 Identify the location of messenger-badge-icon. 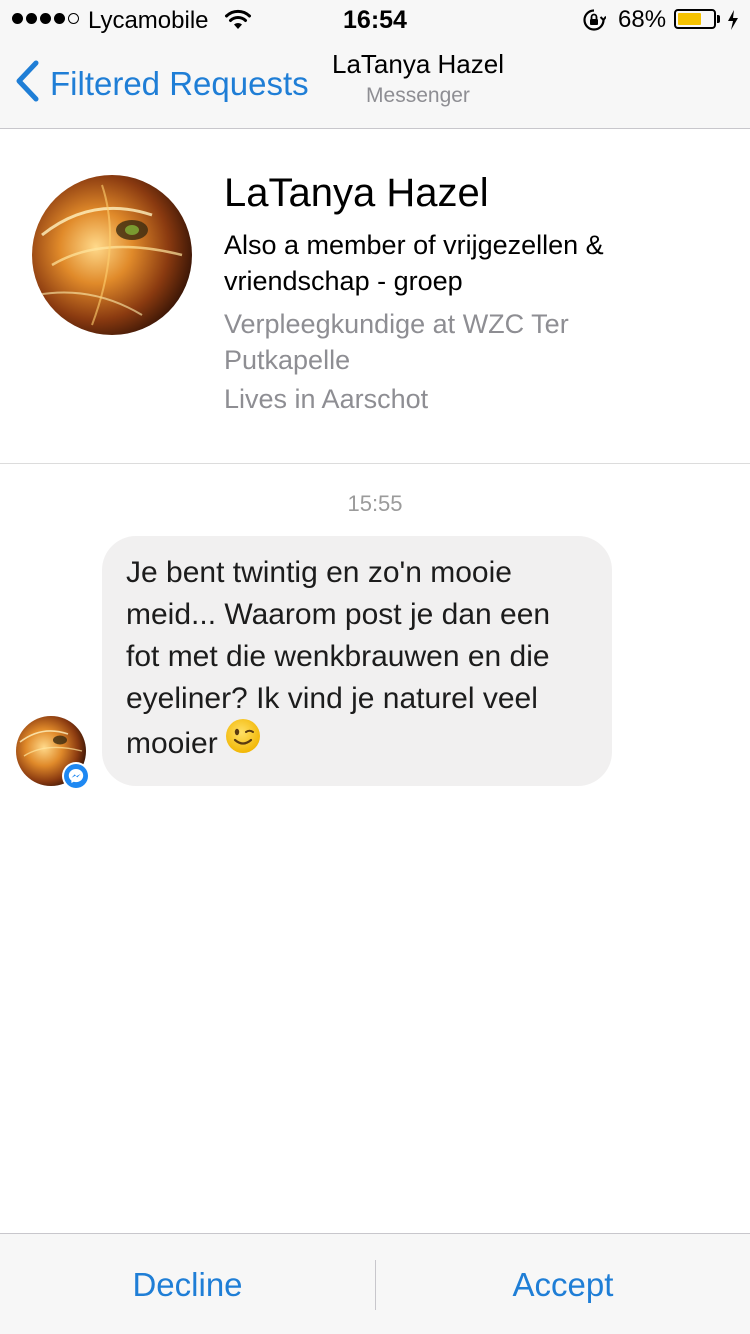
(76, 776).